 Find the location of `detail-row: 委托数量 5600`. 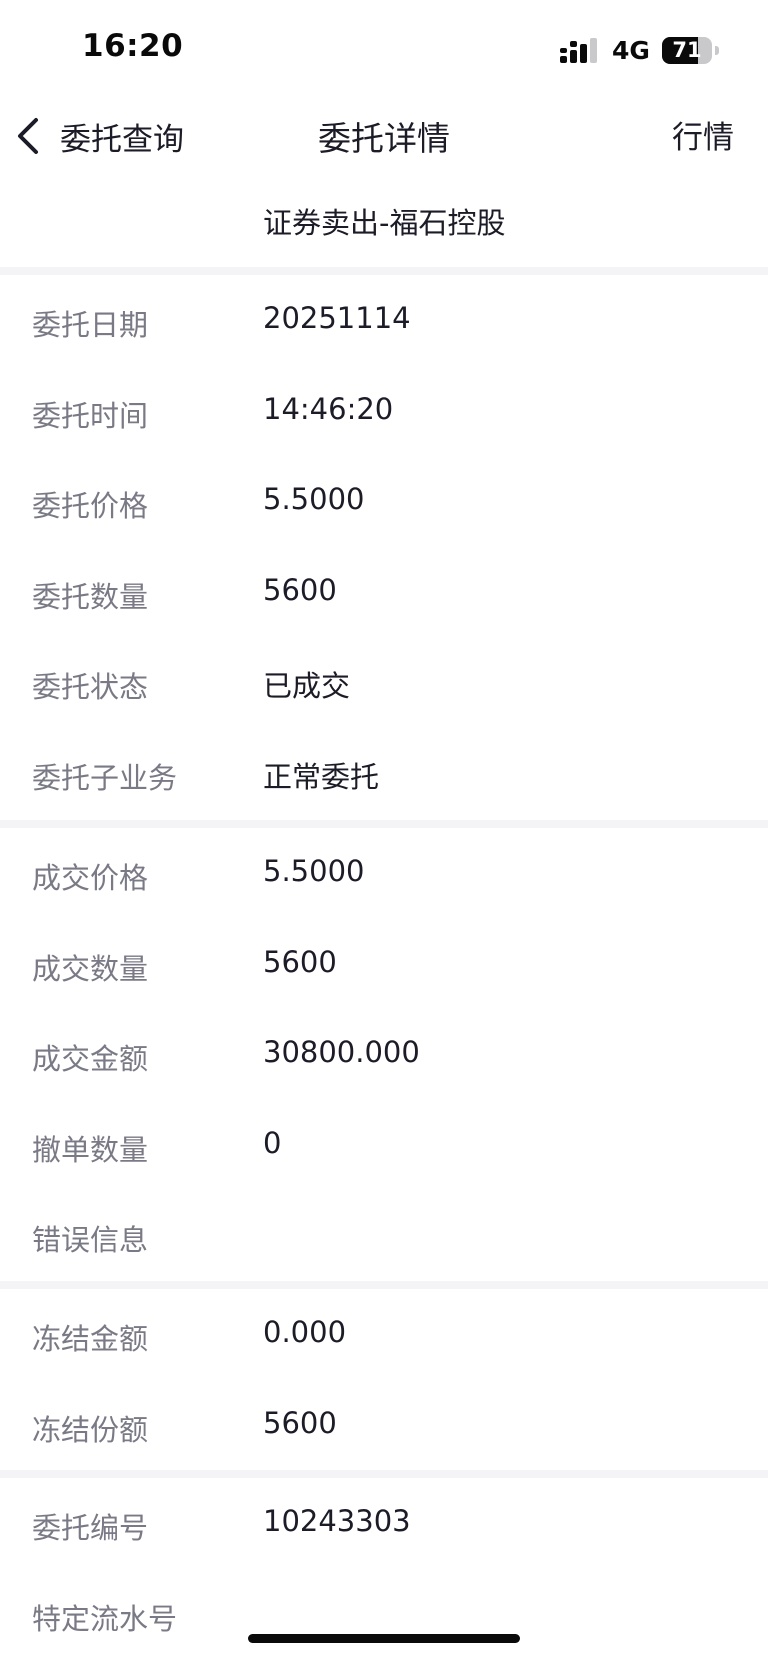

detail-row: 委托数量 5600 is located at coordinates (384, 592).